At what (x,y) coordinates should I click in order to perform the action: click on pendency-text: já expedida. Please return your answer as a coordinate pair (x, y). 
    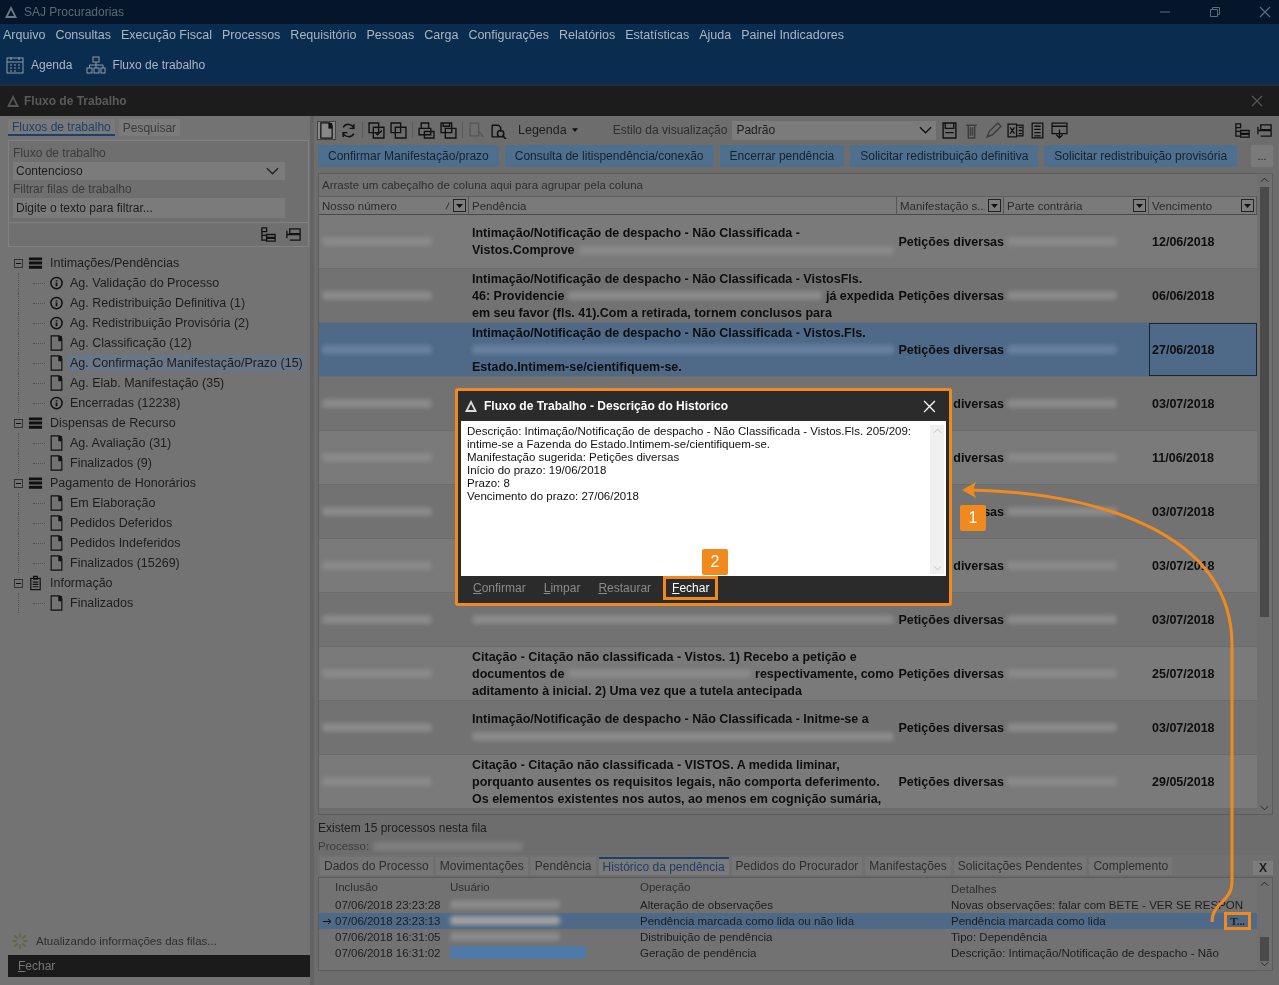
    Looking at the image, I should click on (859, 295).